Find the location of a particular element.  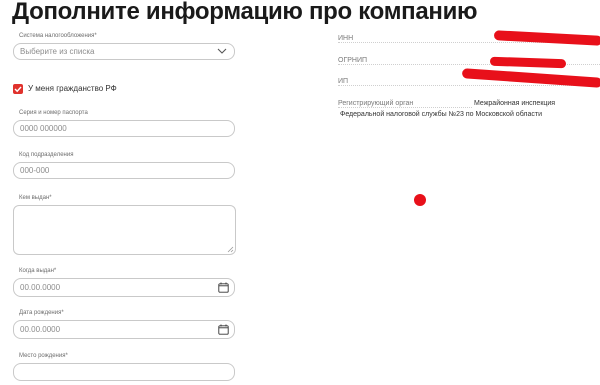

tax-system-label: Система налогообложения* is located at coordinates (58, 36).